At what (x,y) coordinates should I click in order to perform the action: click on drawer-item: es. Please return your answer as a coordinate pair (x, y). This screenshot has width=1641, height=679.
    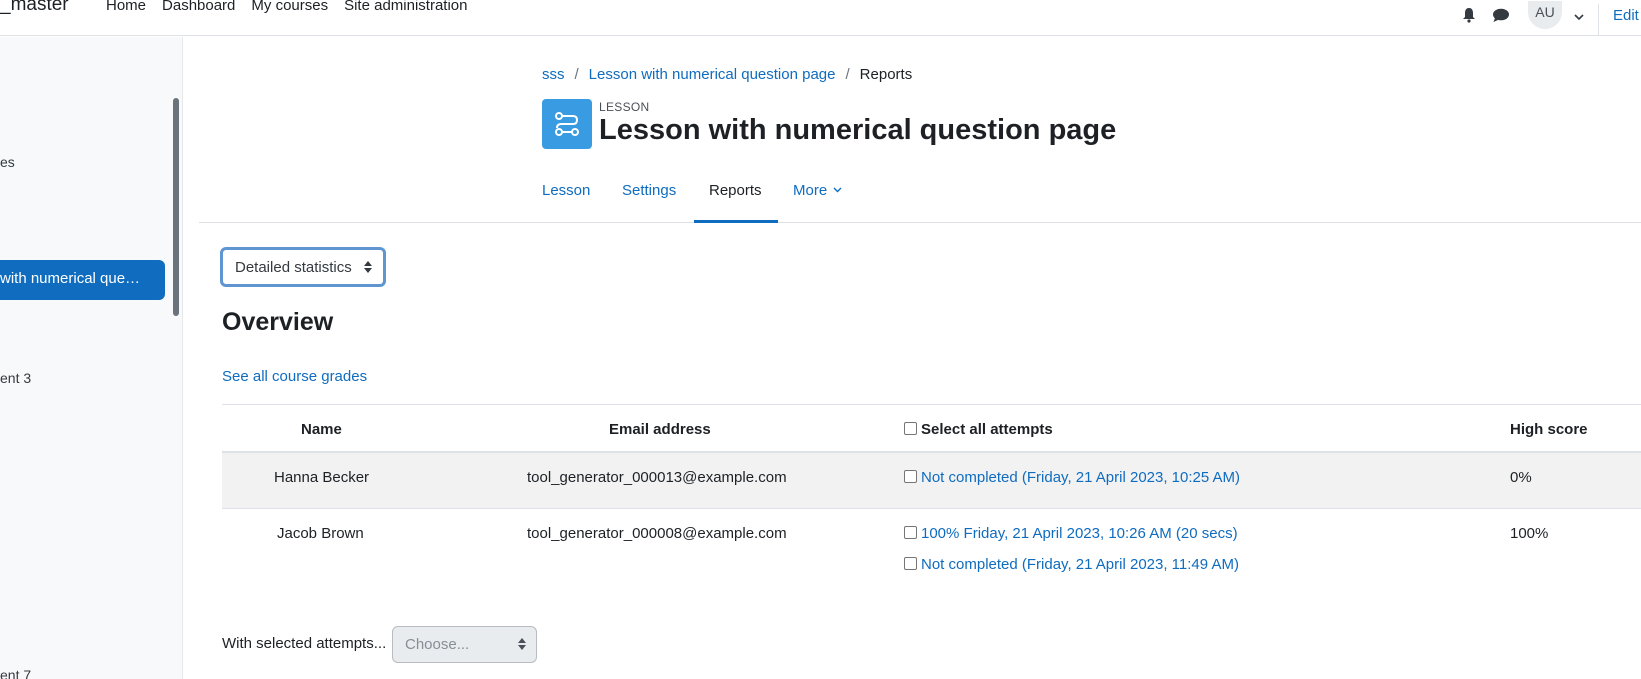
    Looking at the image, I should click on (7, 162).